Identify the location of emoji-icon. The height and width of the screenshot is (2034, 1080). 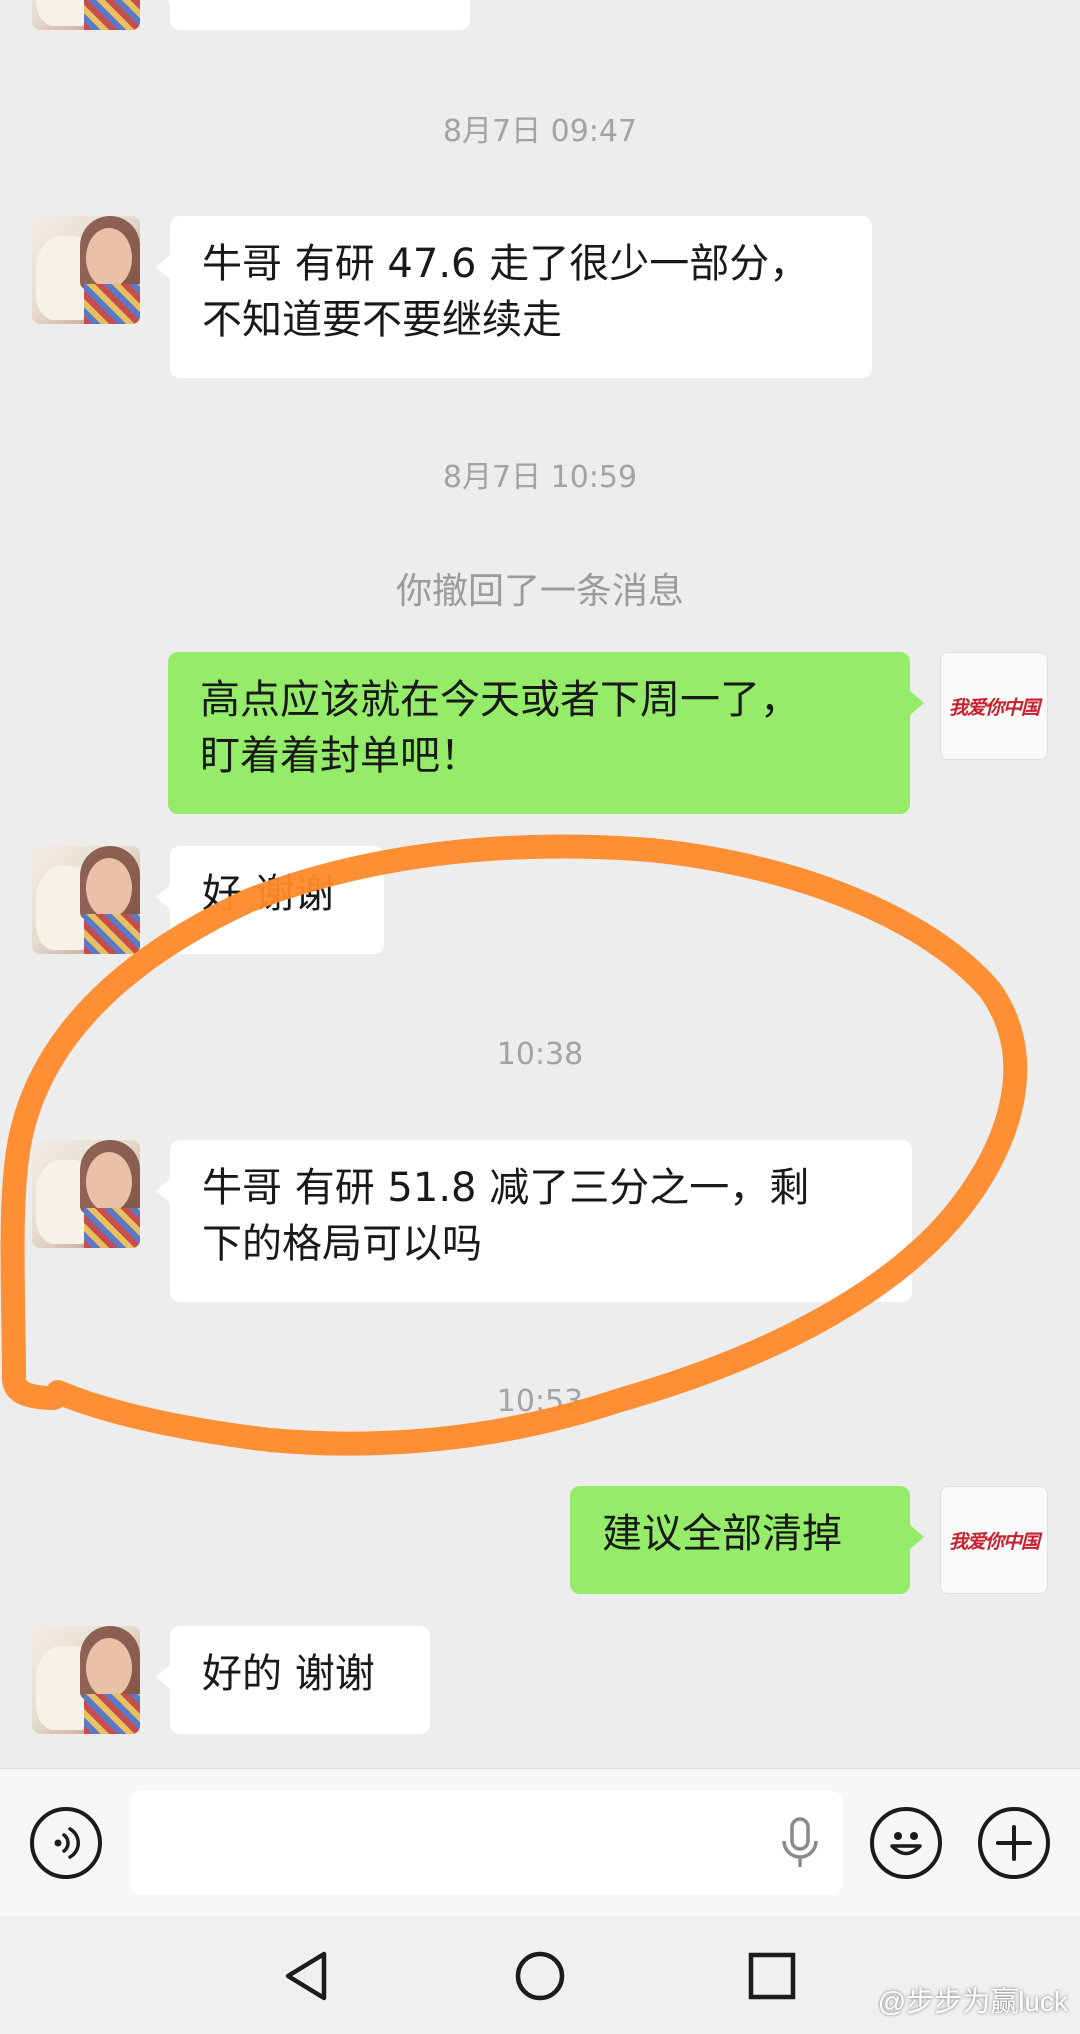
(906, 1843).